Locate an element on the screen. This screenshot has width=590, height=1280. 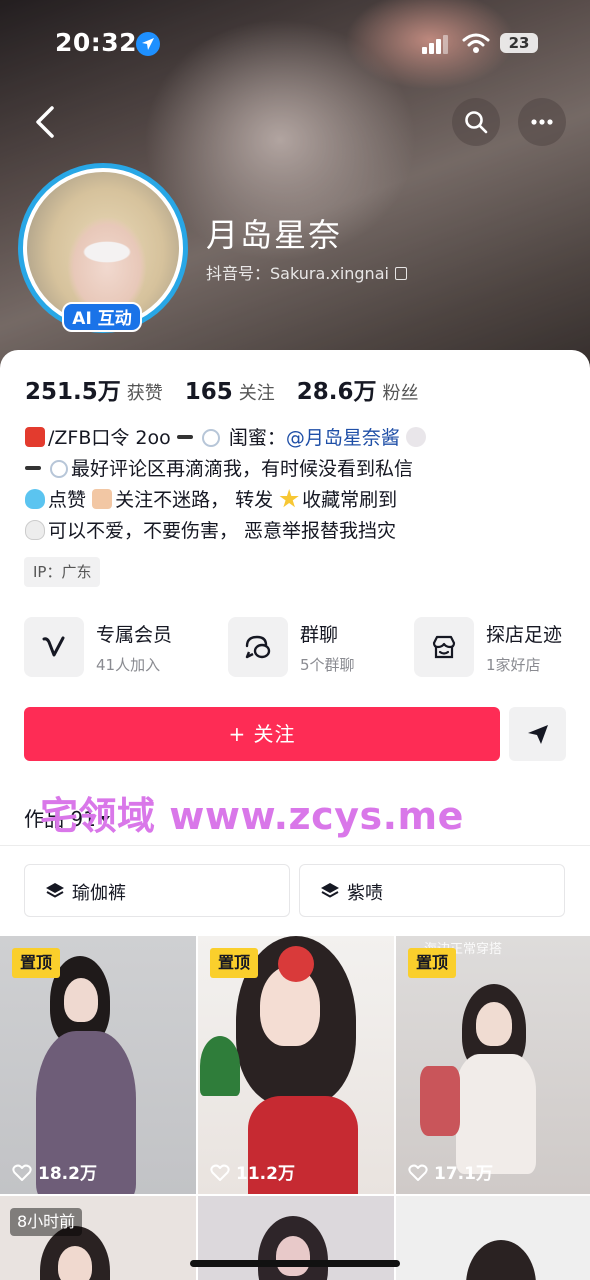
collection-purple: 紫啧 is located at coordinates (432, 890).